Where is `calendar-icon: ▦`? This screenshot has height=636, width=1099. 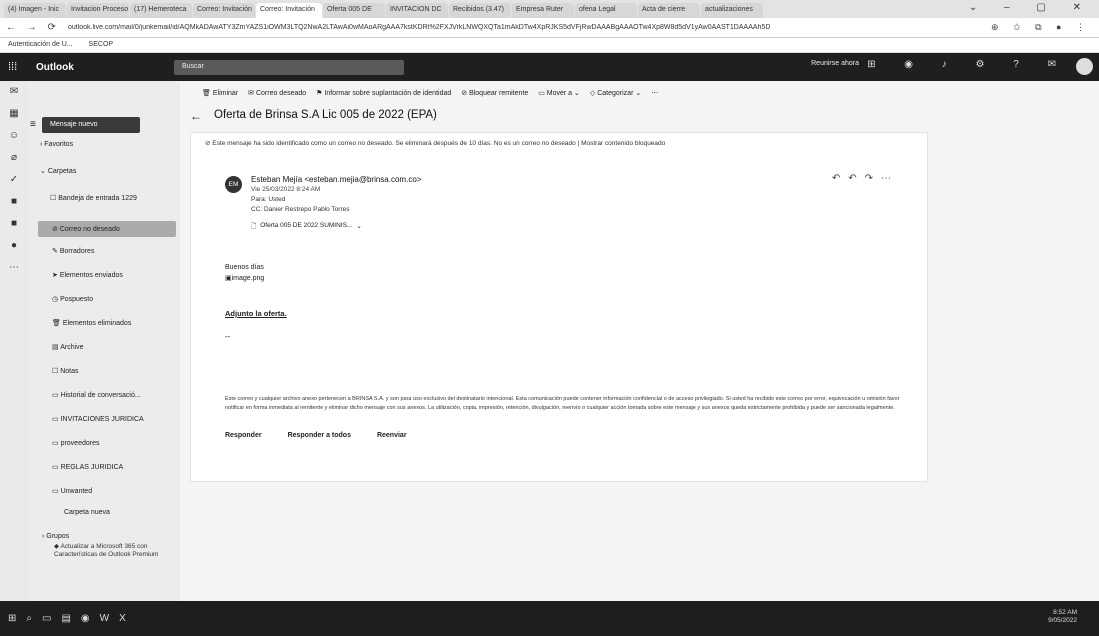 calendar-icon: ▦ is located at coordinates (14, 114).